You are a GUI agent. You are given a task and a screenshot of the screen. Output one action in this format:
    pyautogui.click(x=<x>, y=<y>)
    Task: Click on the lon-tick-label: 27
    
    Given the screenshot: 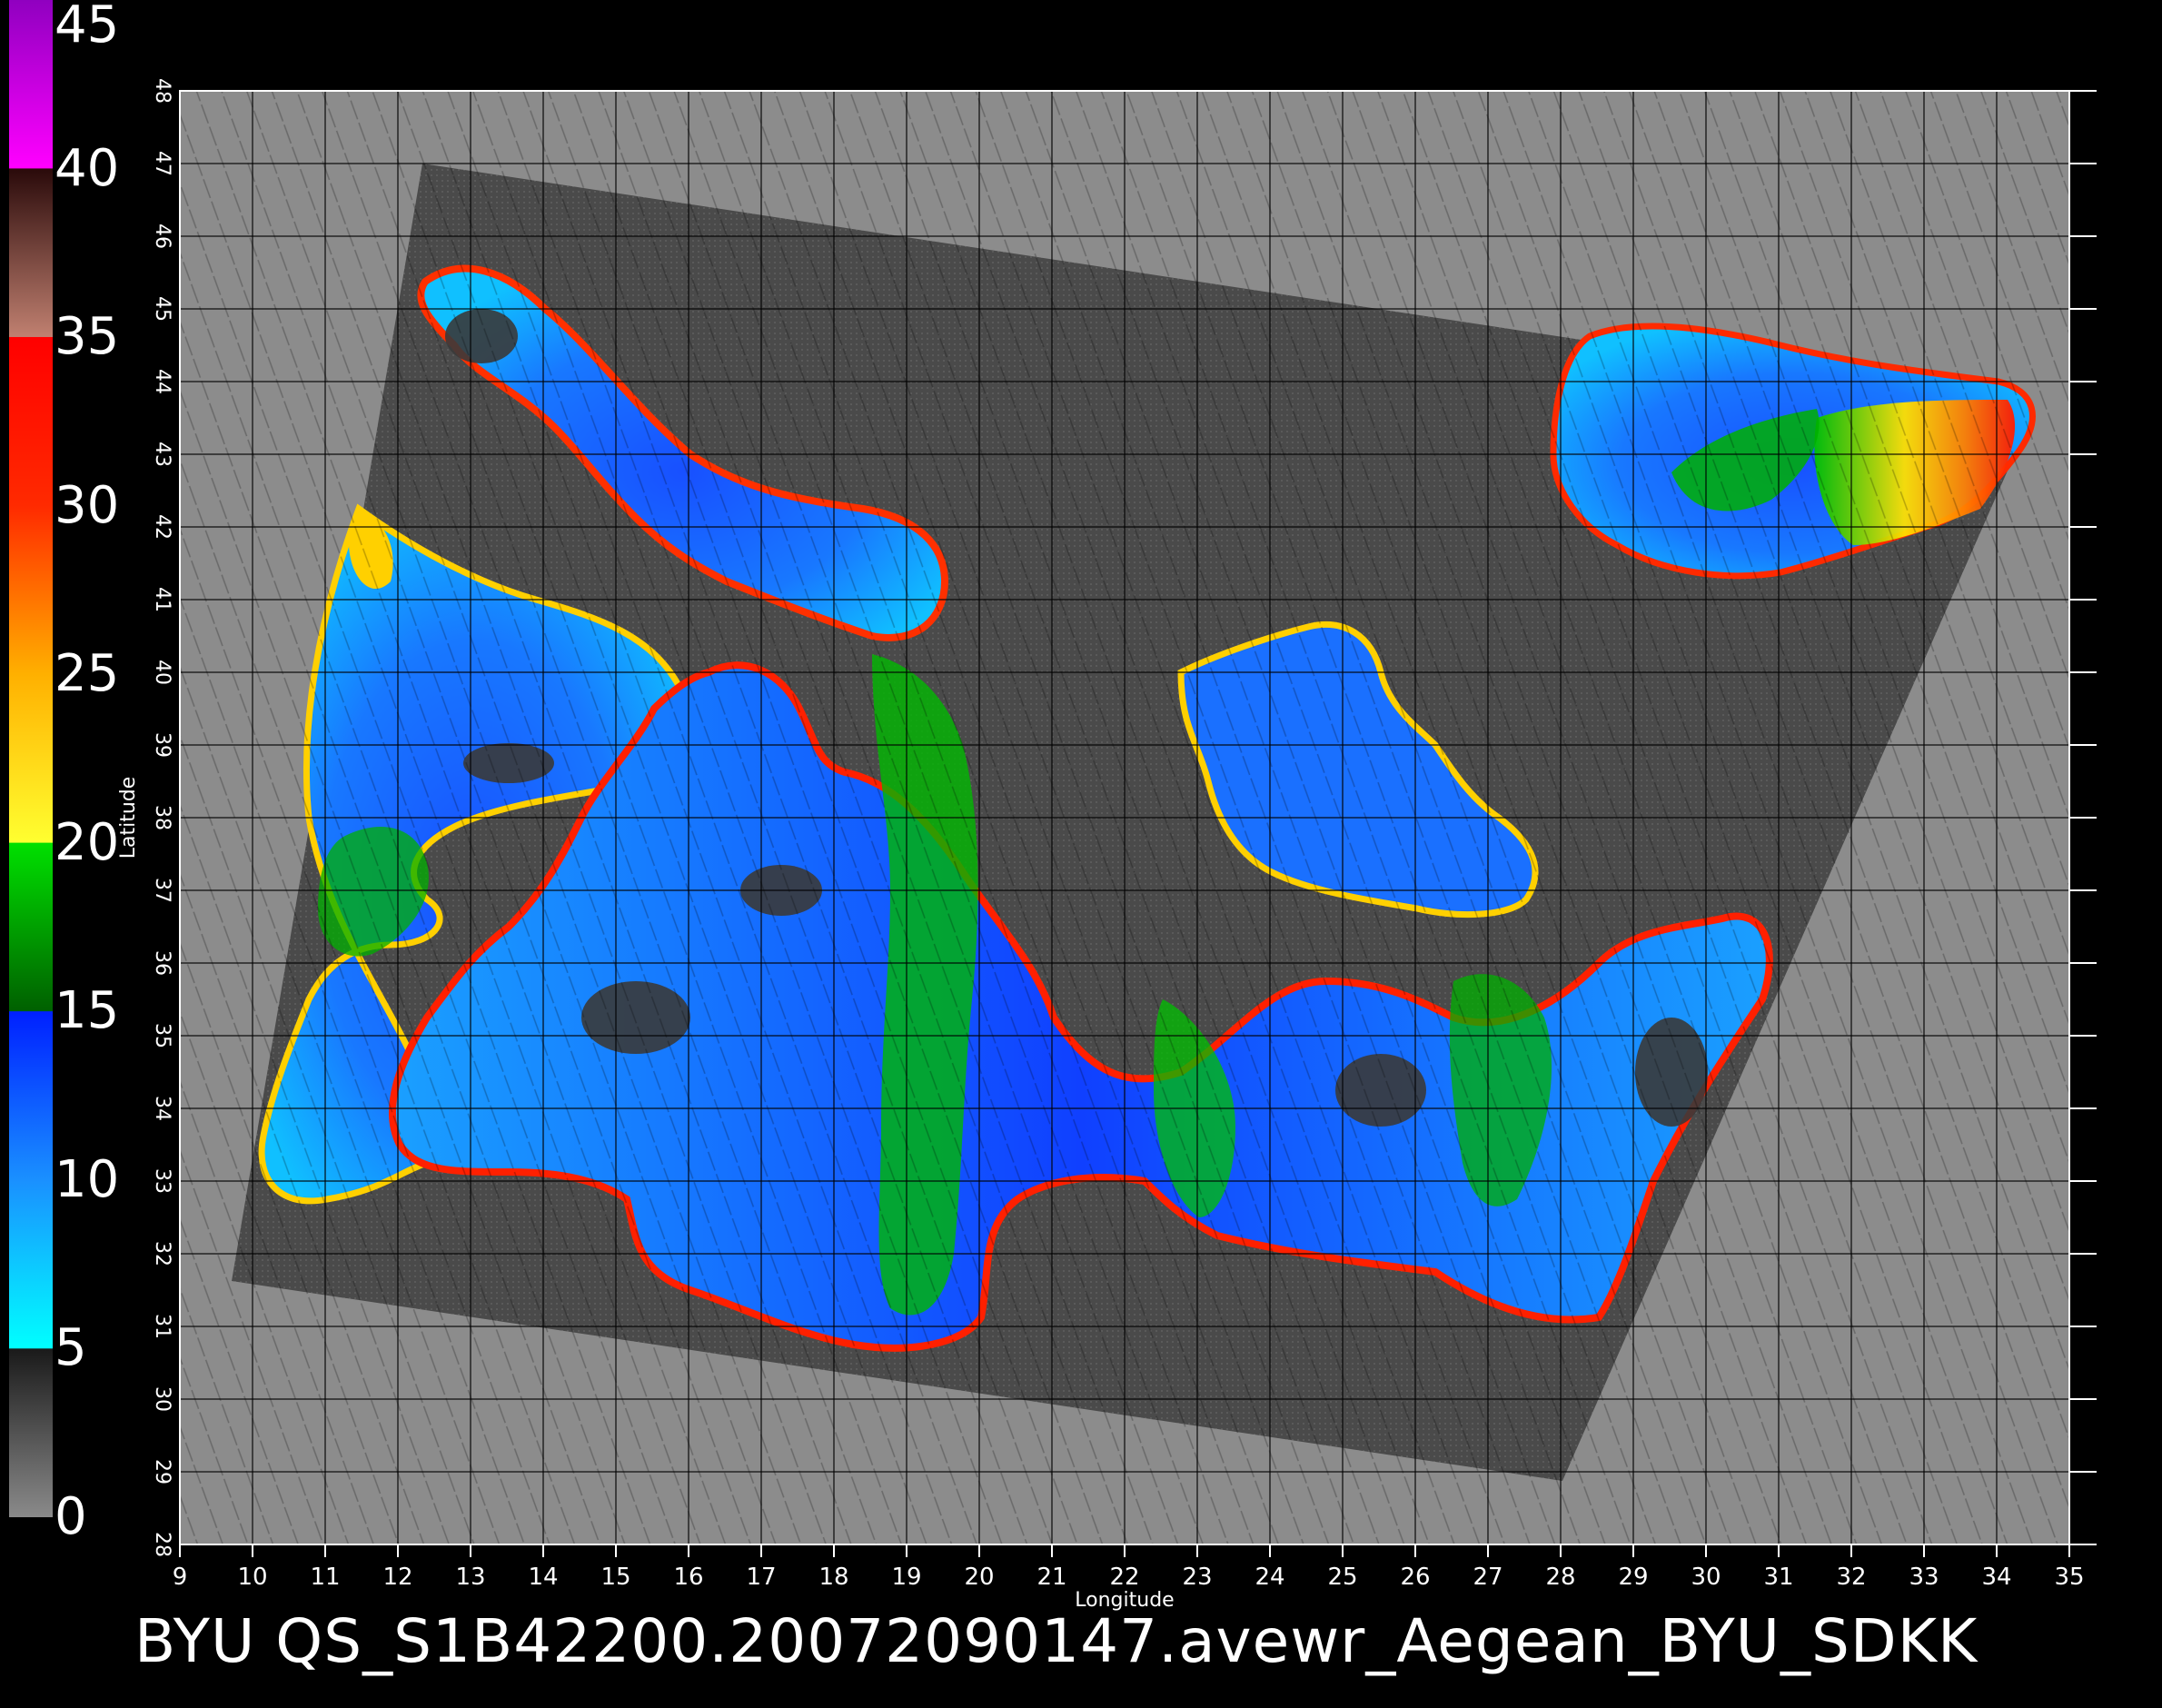 What is the action you would take?
    pyautogui.click(x=1487, y=1577)
    